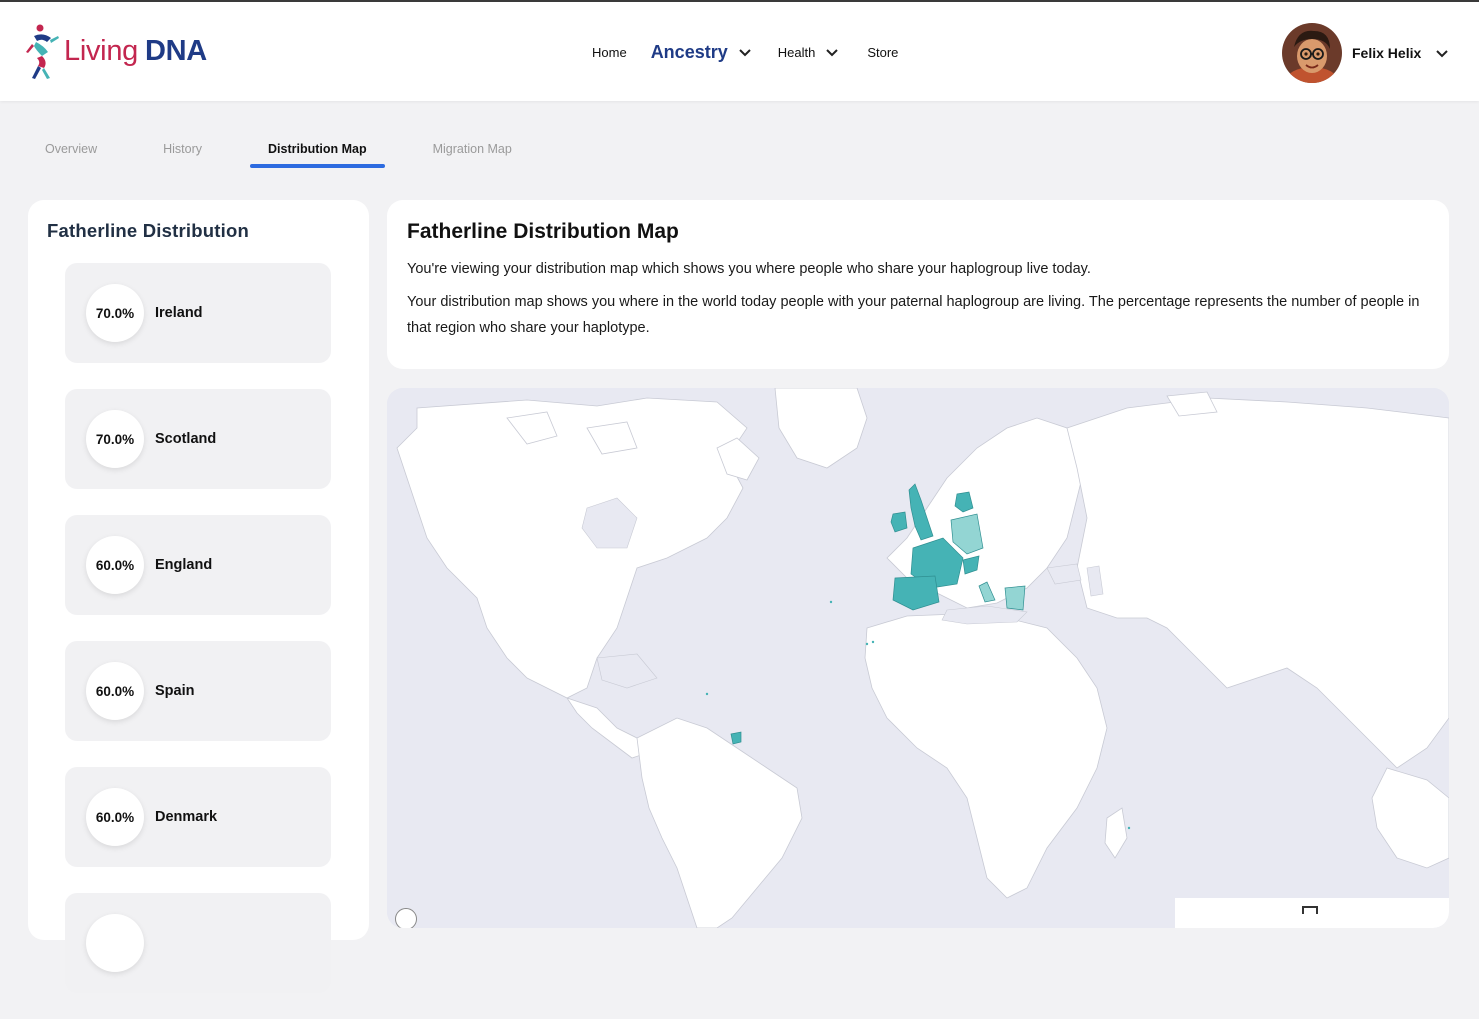 This screenshot has height=1019, width=1479. I want to click on region-name: Spain, so click(175, 691).